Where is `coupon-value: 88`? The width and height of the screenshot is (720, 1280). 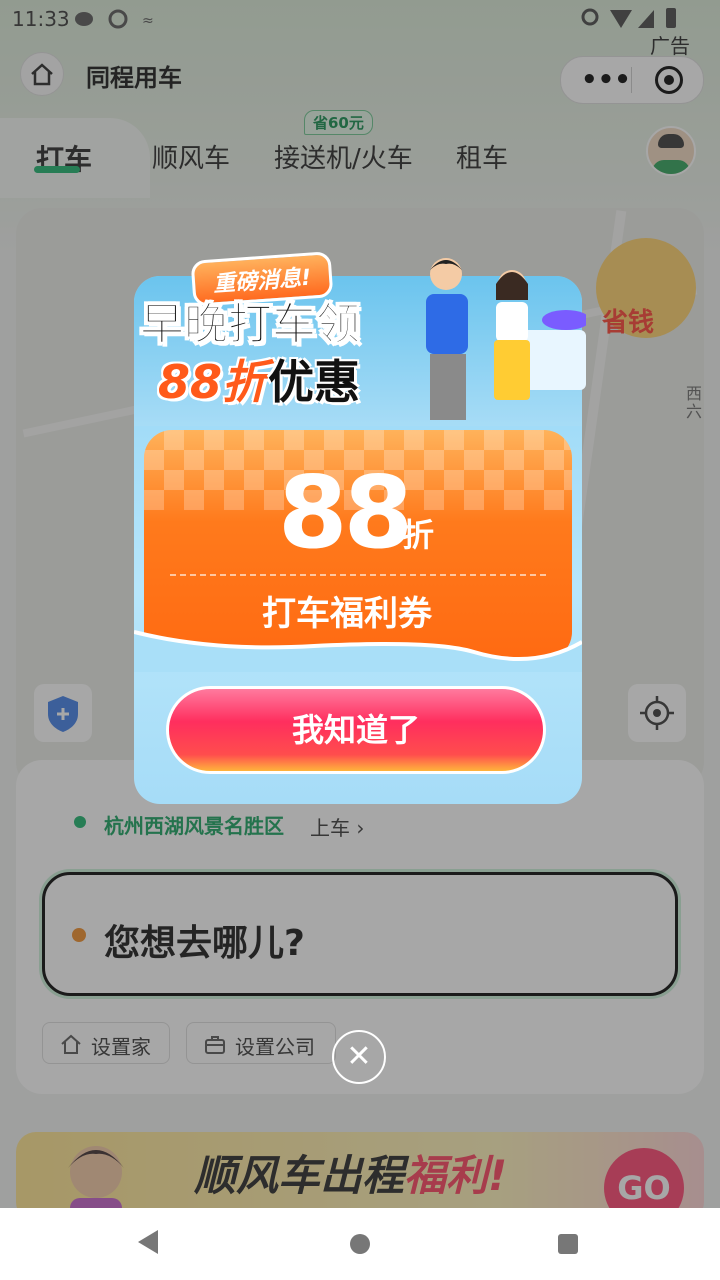
coupon-value: 88 is located at coordinates (345, 512).